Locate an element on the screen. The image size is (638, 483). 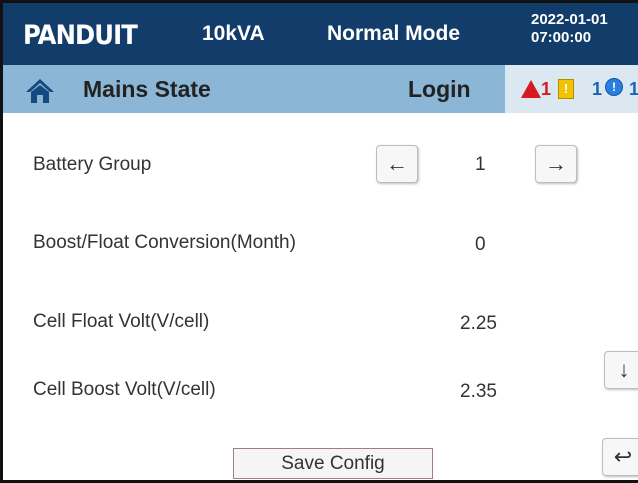
save-config-button: Save Config is located at coordinates (333, 463).